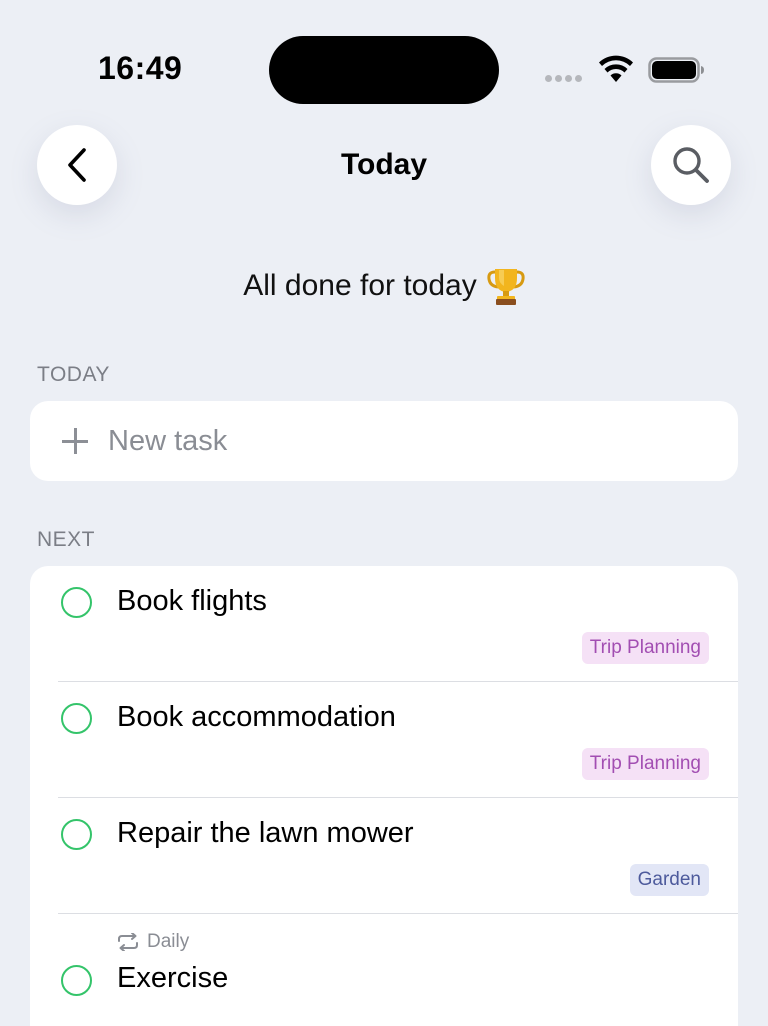 The width and height of the screenshot is (768, 1026). What do you see at coordinates (669, 880) in the screenshot?
I see `project-tag: Garden` at bounding box center [669, 880].